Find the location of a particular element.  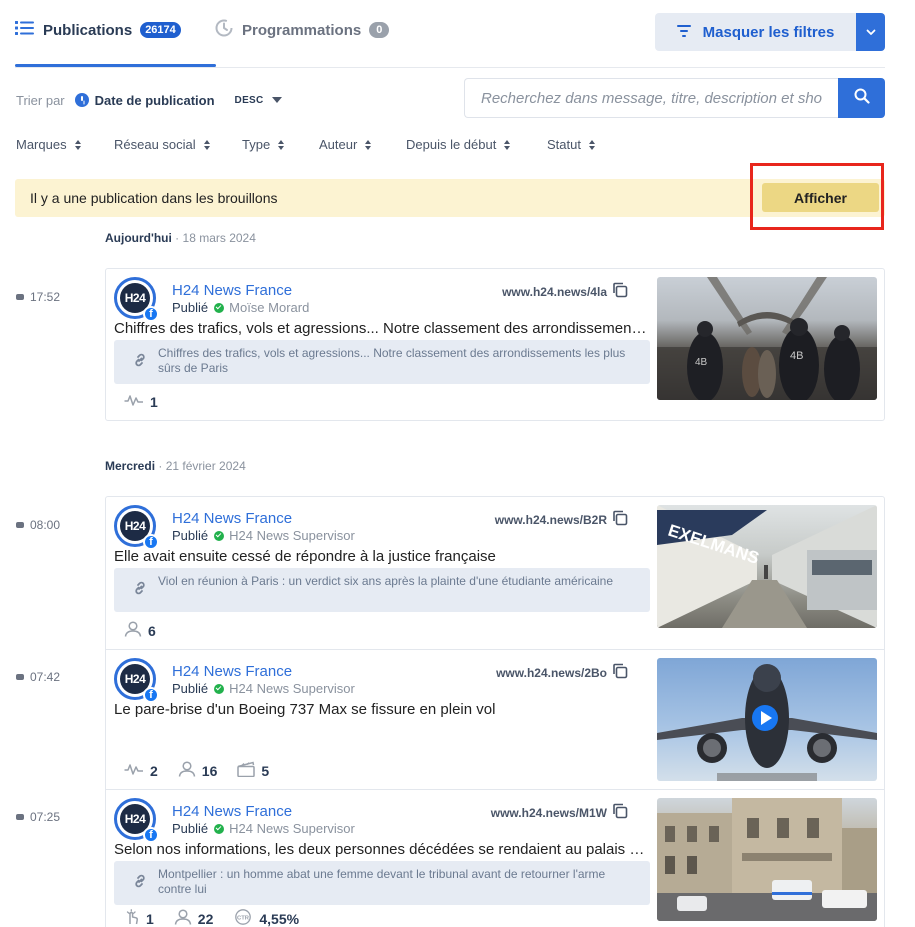

post-stats: 6 is located at coordinates (150, 630).